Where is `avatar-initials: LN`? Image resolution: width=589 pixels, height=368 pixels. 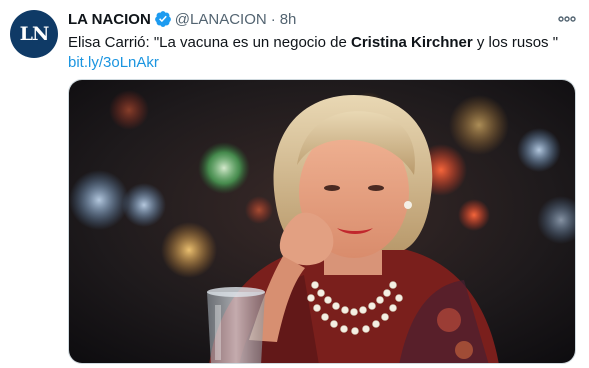
avatar-initials: LN is located at coordinates (34, 34).